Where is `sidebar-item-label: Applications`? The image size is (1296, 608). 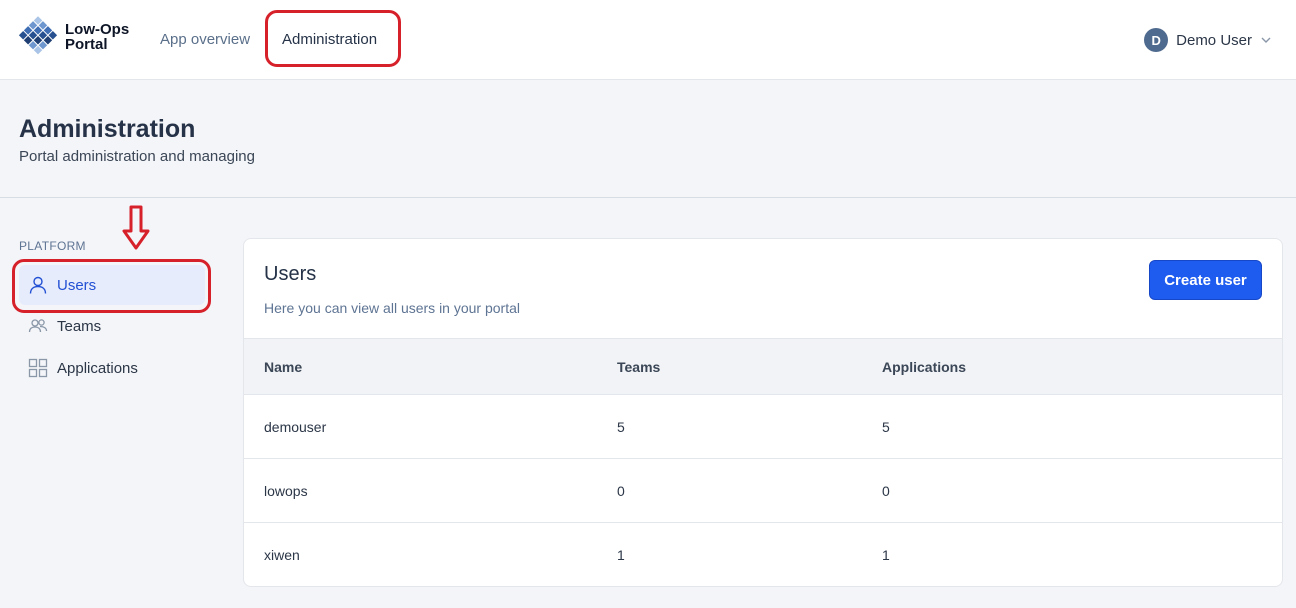 sidebar-item-label: Applications is located at coordinates (97, 368).